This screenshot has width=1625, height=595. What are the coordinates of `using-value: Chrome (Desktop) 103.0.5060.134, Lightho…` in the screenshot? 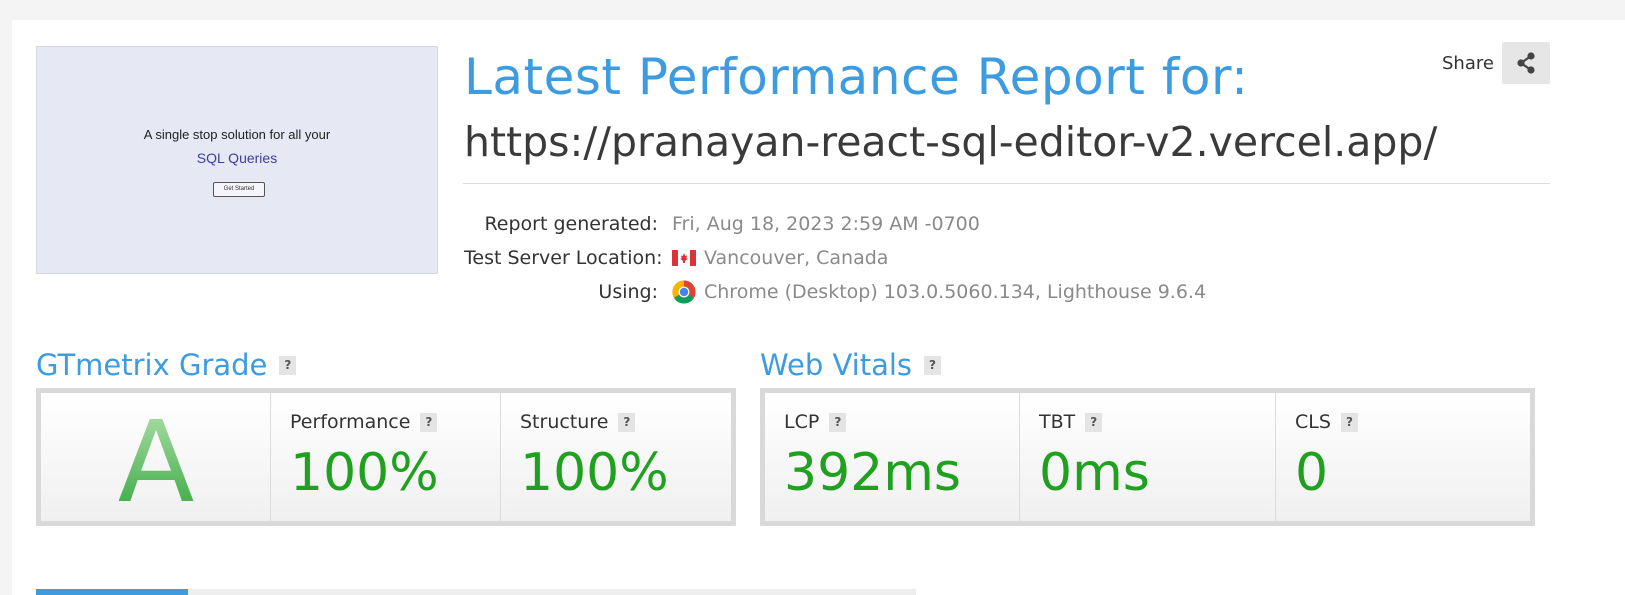 It's located at (939, 292).